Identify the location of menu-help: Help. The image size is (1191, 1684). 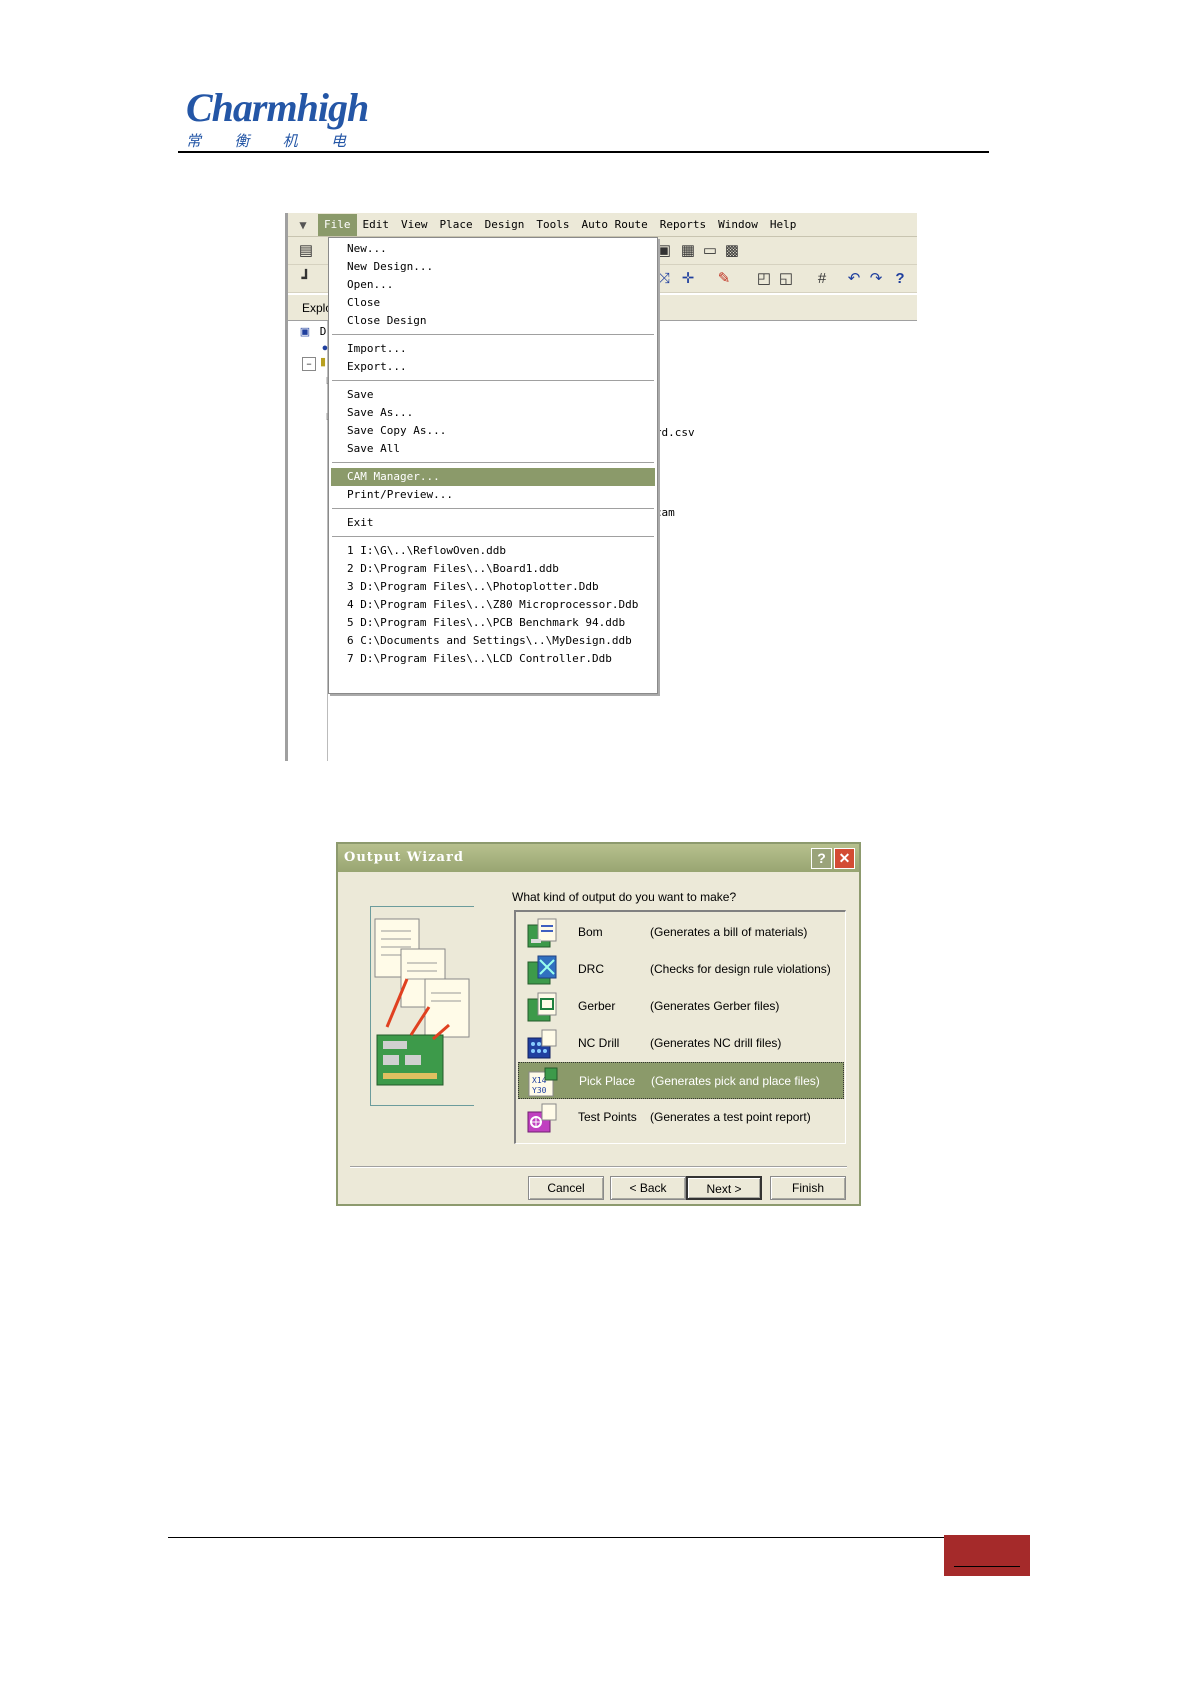
(783, 225).